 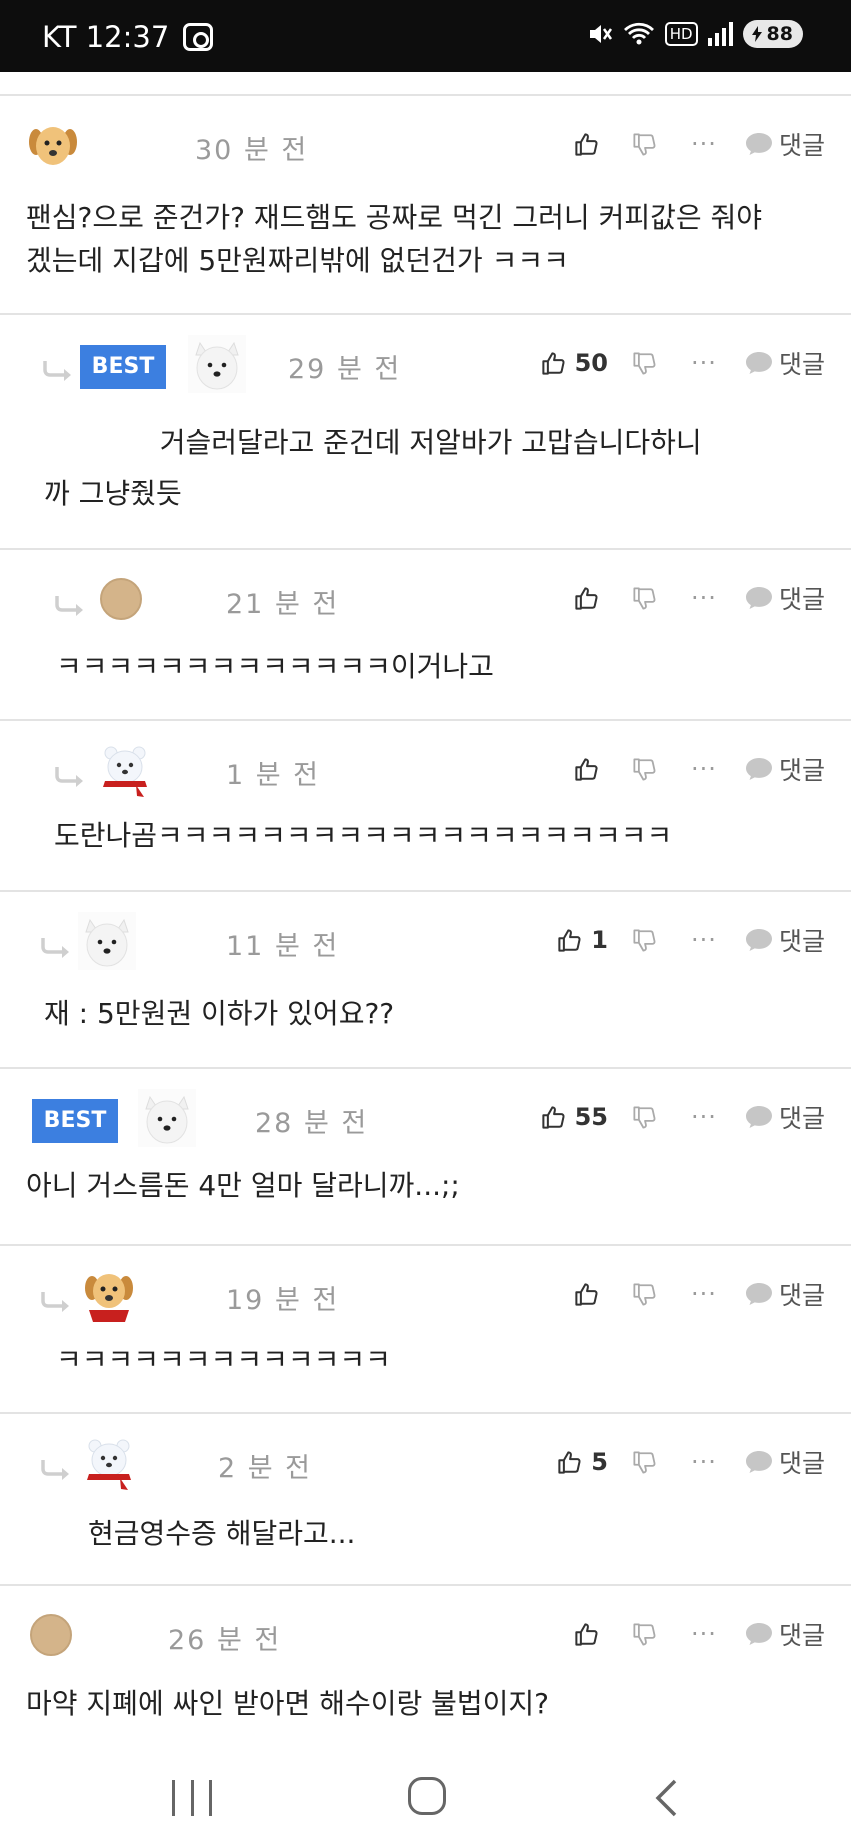 I want to click on like-button: 1, so click(x=570, y=940).